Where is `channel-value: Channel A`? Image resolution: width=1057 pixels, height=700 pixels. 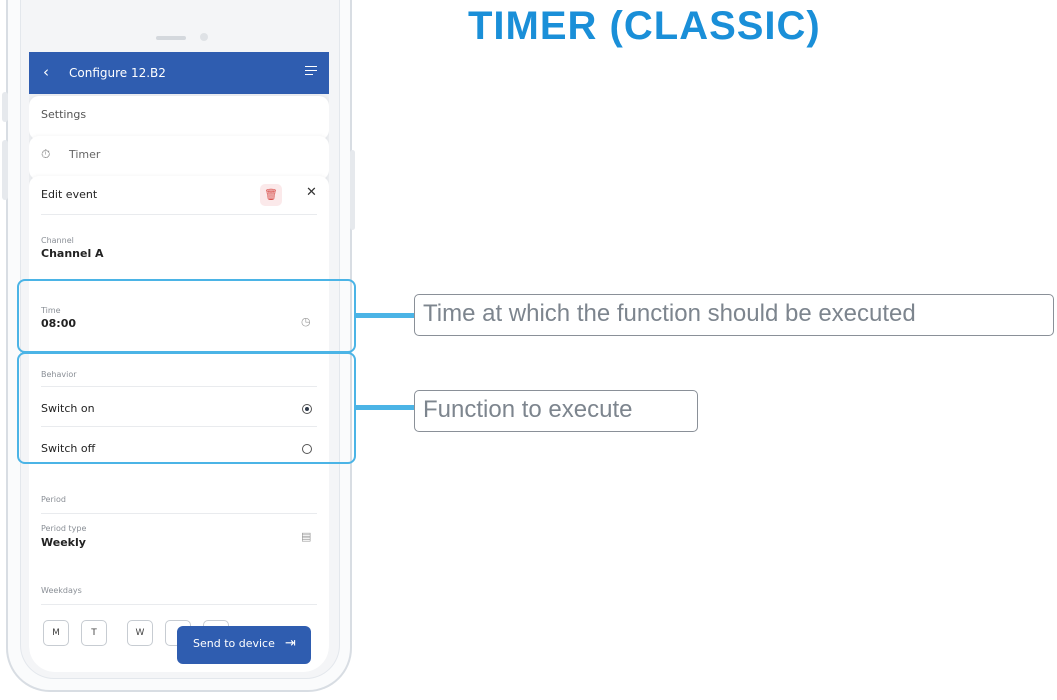 channel-value: Channel A is located at coordinates (72, 253).